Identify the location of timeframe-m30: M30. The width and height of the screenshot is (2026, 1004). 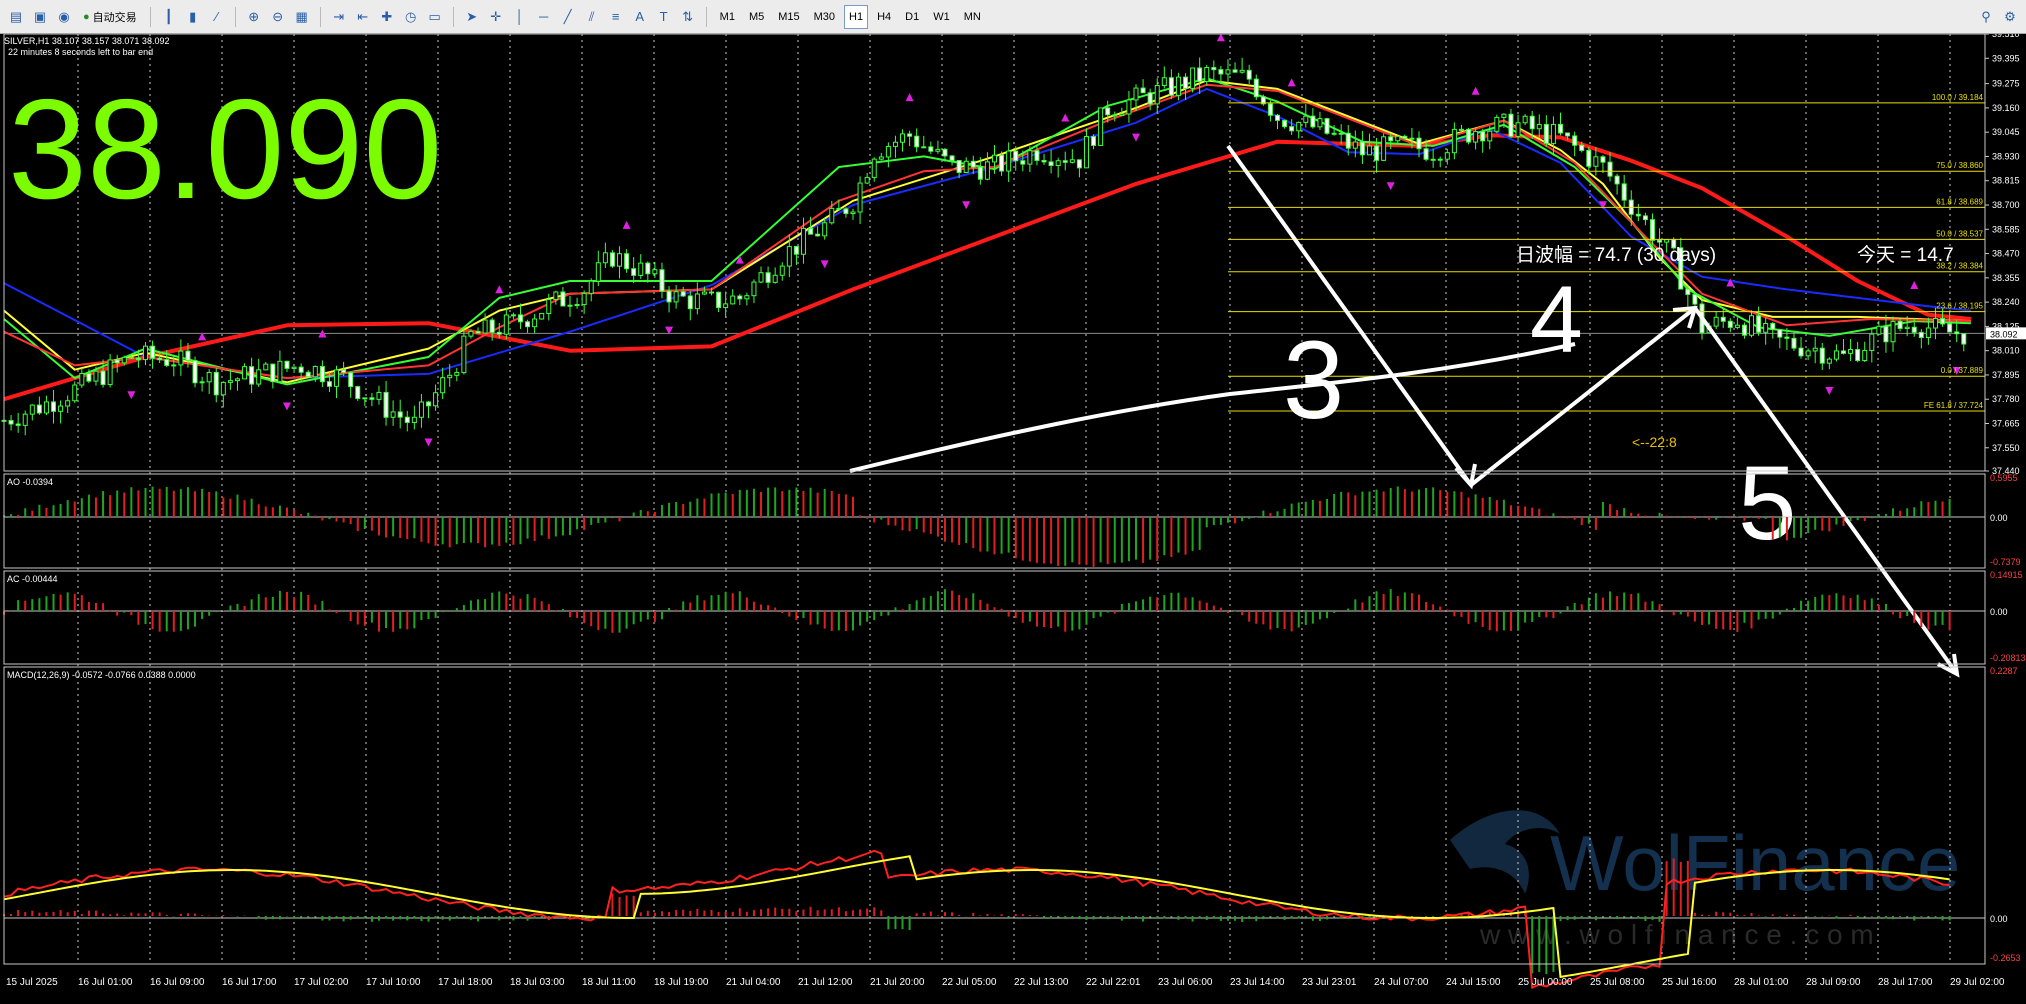
(824, 17).